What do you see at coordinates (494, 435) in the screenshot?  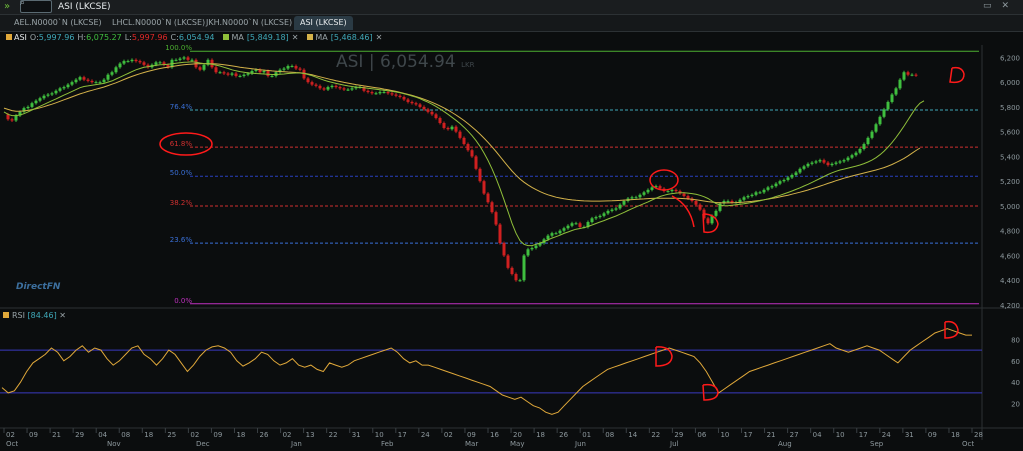 I see `x-day-label: 16` at bounding box center [494, 435].